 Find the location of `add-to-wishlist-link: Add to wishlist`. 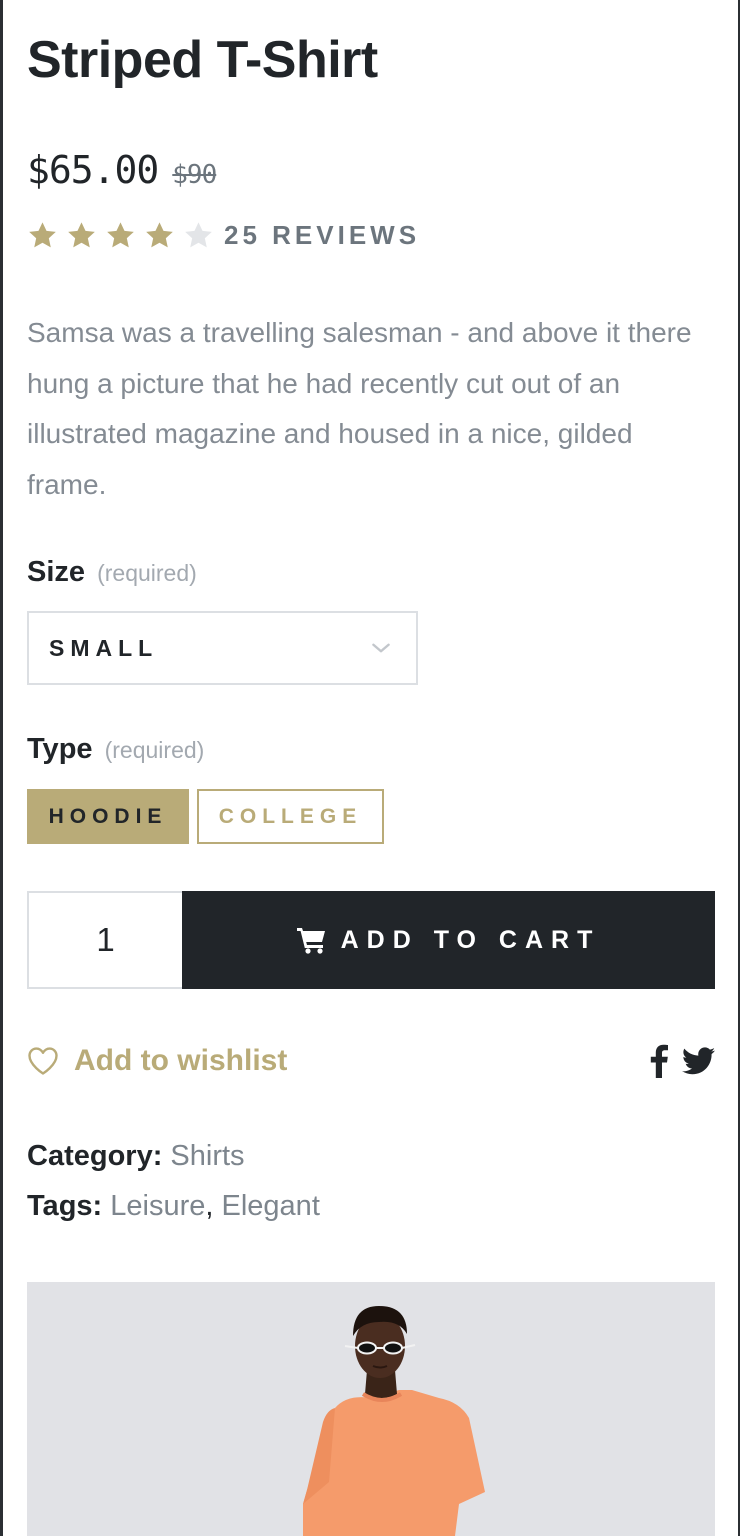

add-to-wishlist-link: Add to wishlist is located at coordinates (157, 1061).